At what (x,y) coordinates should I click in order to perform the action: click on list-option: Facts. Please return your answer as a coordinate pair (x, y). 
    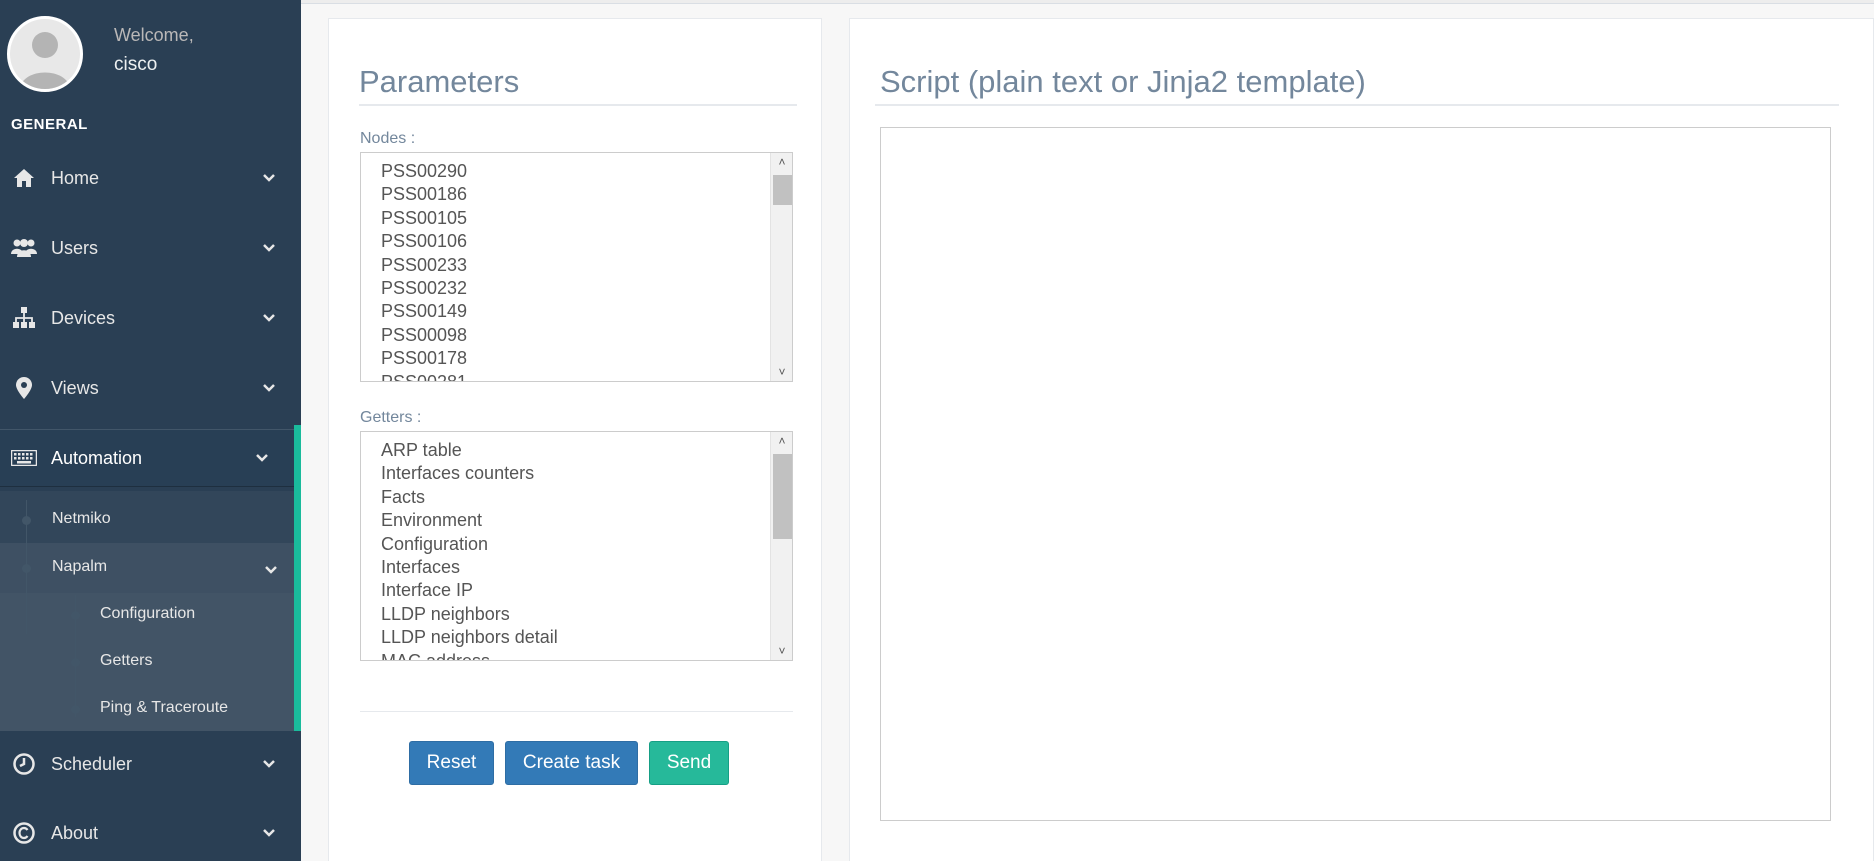
    Looking at the image, I should click on (403, 497).